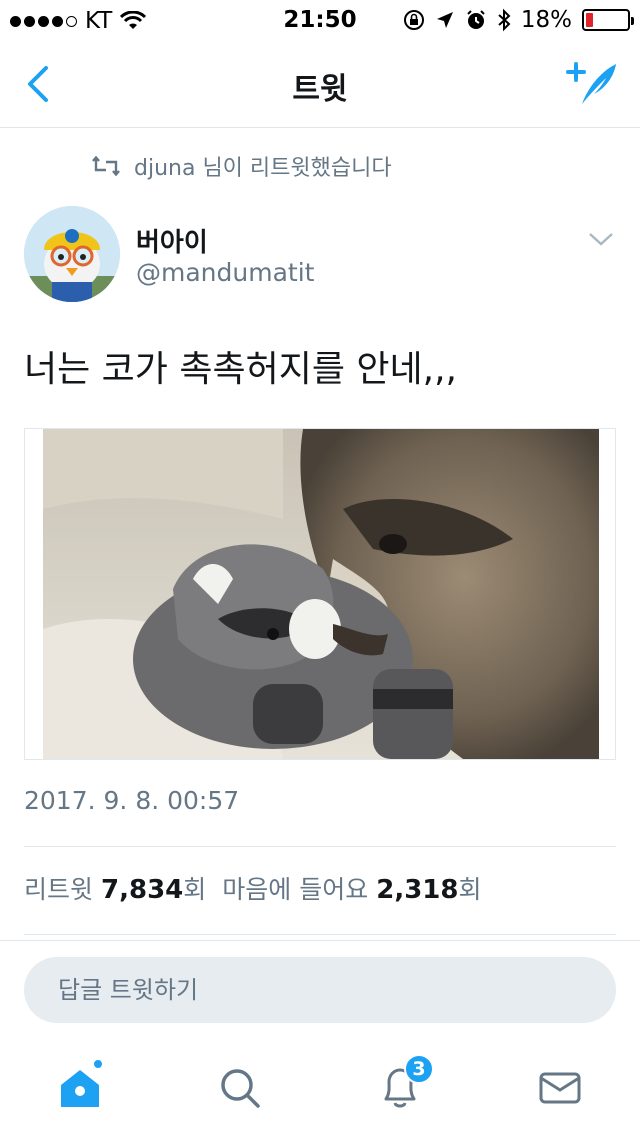 This screenshot has height=1136, width=640. Describe the element at coordinates (470, 889) in the screenshot. I see `like-unit: 회` at that location.